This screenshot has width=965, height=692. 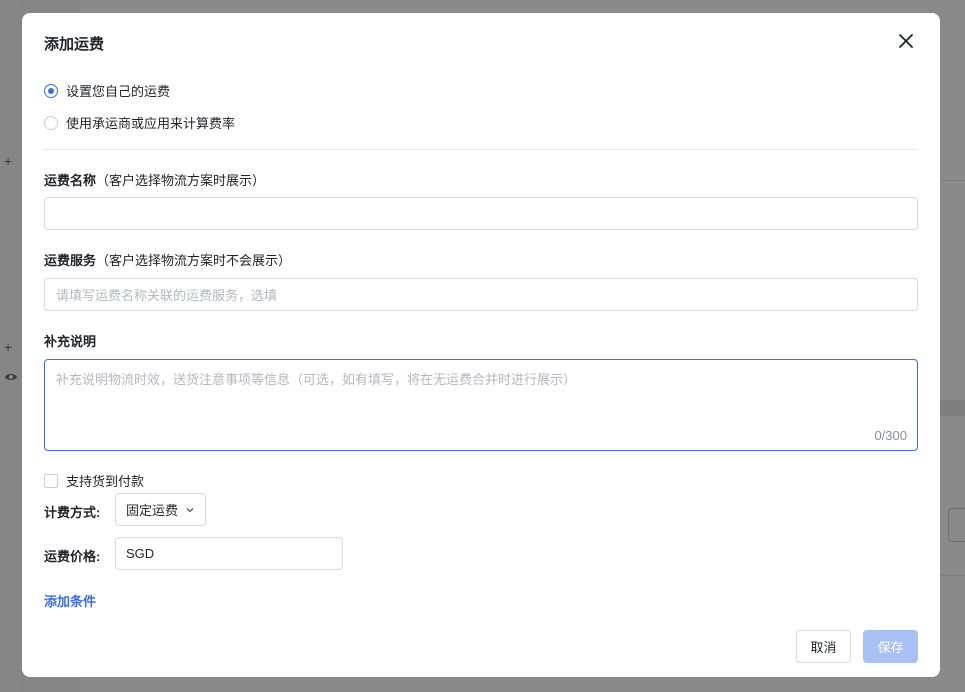 I want to click on eye-icon, so click(x=11, y=378).